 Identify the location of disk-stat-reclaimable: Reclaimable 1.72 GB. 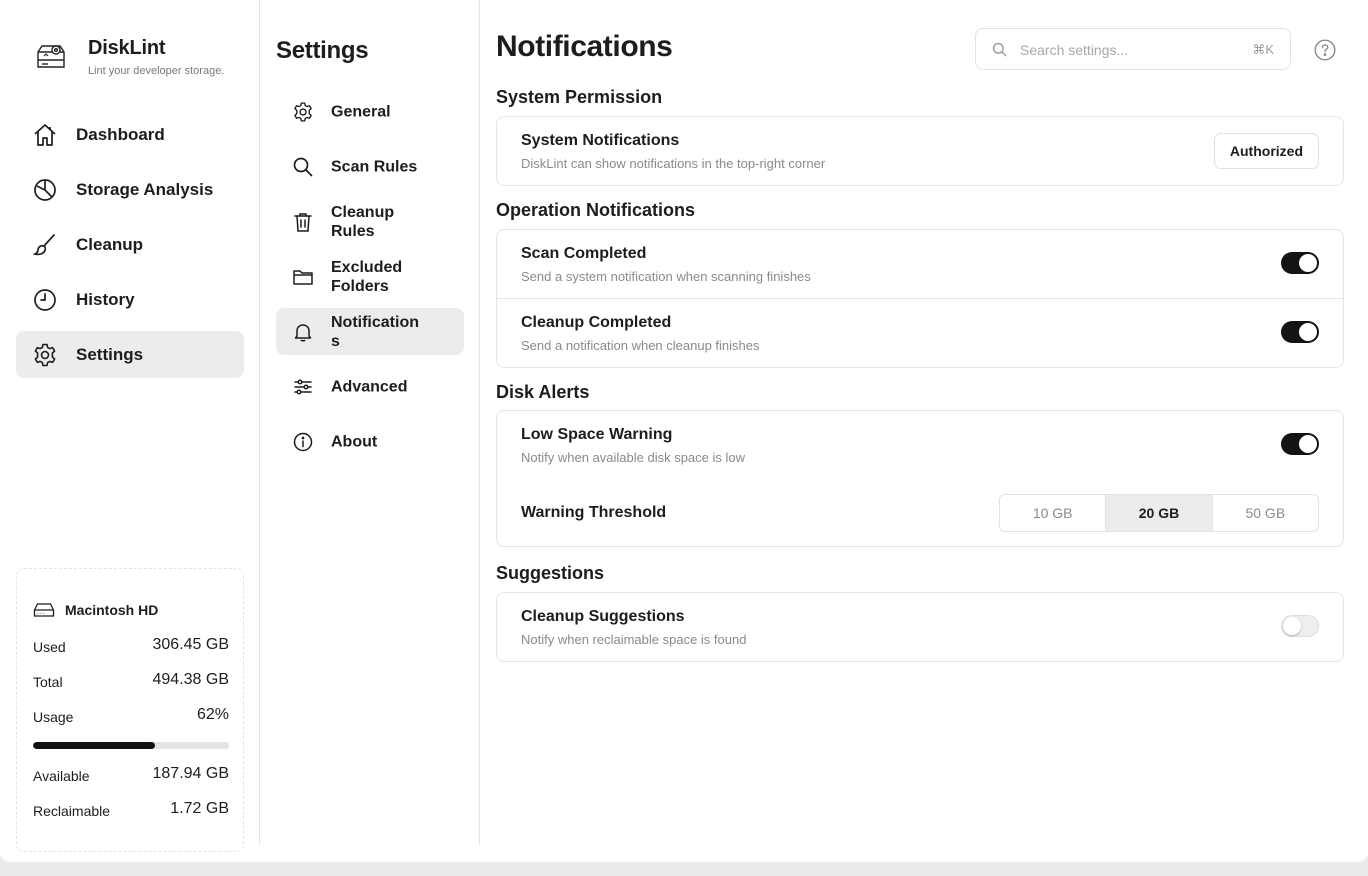
(131, 810).